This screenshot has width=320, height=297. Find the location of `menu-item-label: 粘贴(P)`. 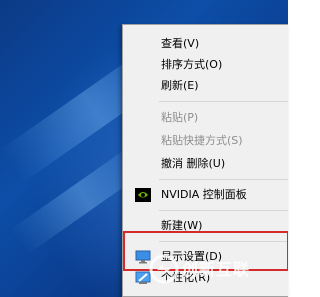

menu-item-label: 粘贴(P) is located at coordinates (180, 117).